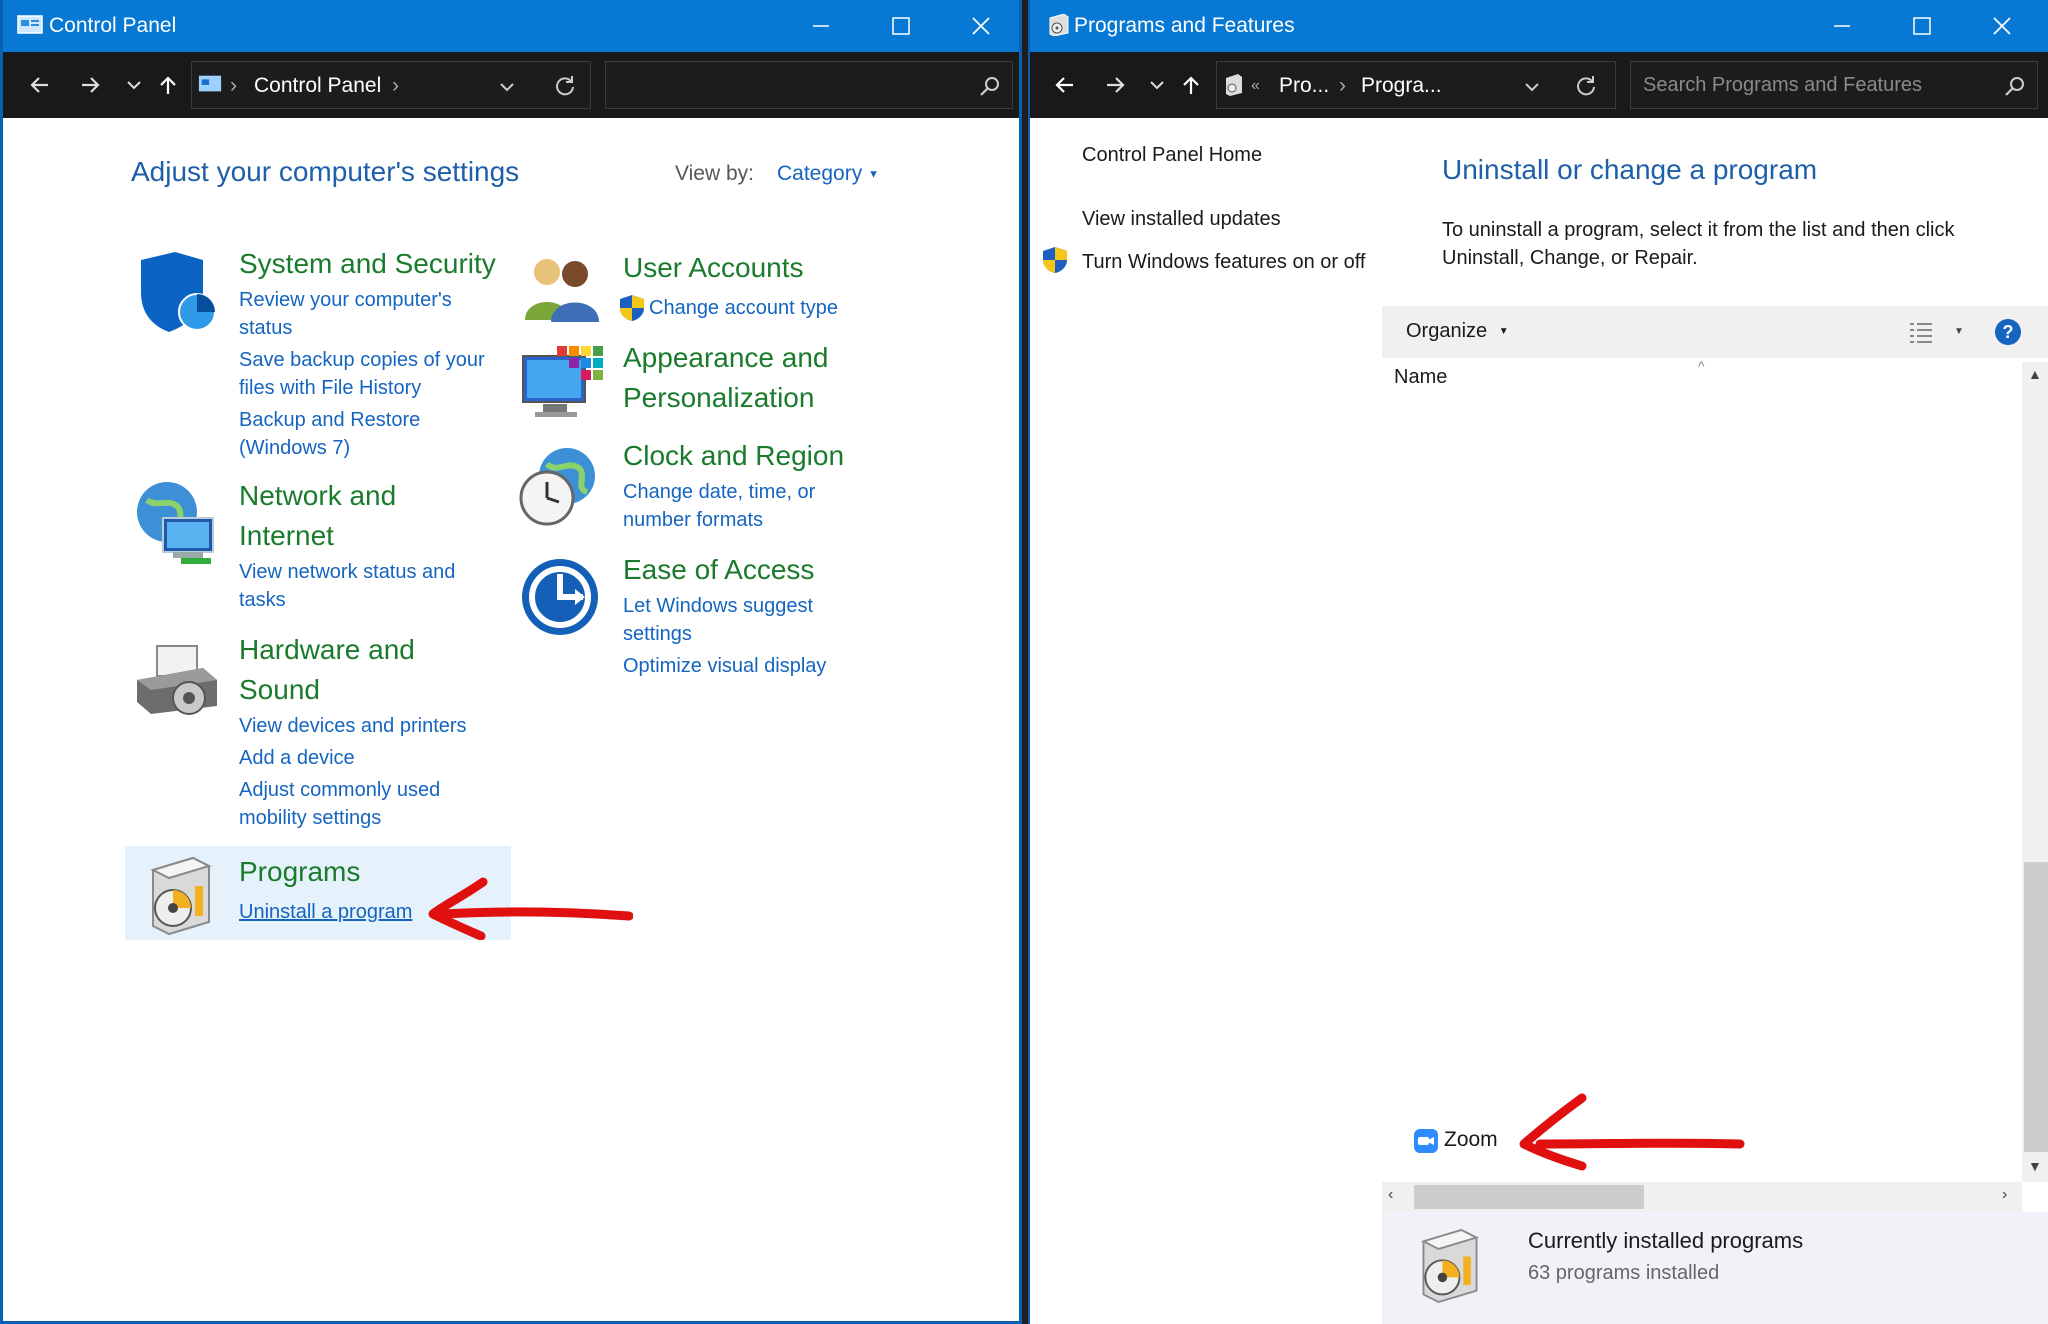 This screenshot has height=1324, width=2048. Describe the element at coordinates (1712, 377) in the screenshot. I see `column-header-name: Name ^` at that location.